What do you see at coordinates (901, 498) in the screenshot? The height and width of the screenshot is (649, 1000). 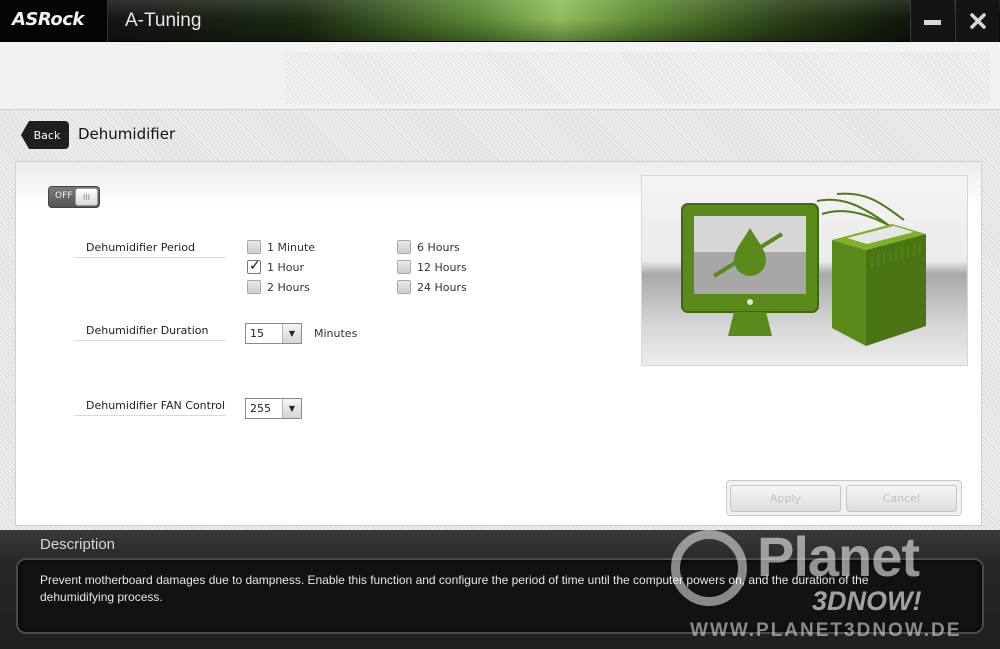 I see `cancel-button: Cancel` at bounding box center [901, 498].